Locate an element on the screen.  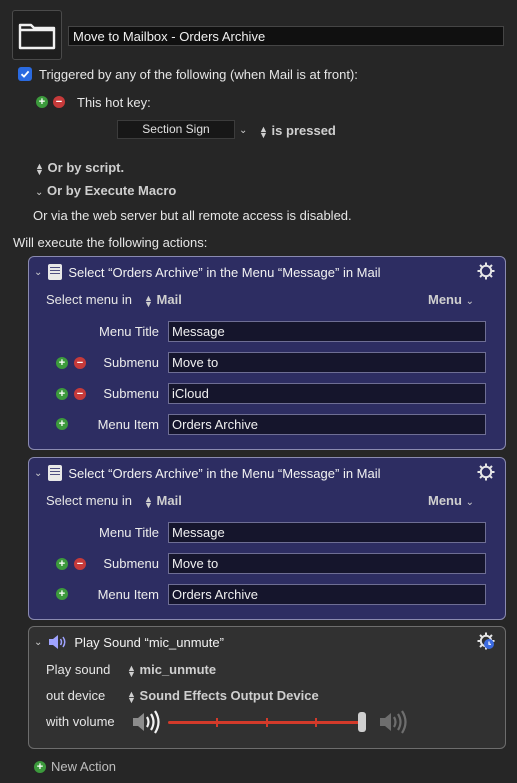
macro-icon-well is located at coordinates (37, 35).